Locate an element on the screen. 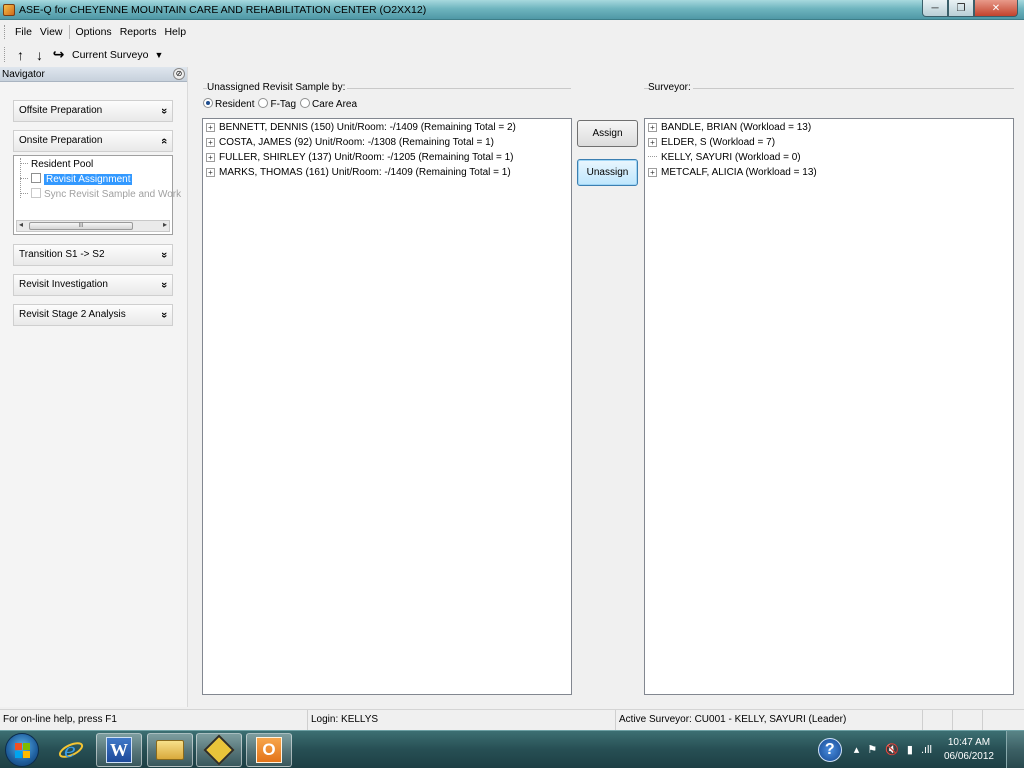  down-arrow-icon: ↓ is located at coordinates (39, 54).